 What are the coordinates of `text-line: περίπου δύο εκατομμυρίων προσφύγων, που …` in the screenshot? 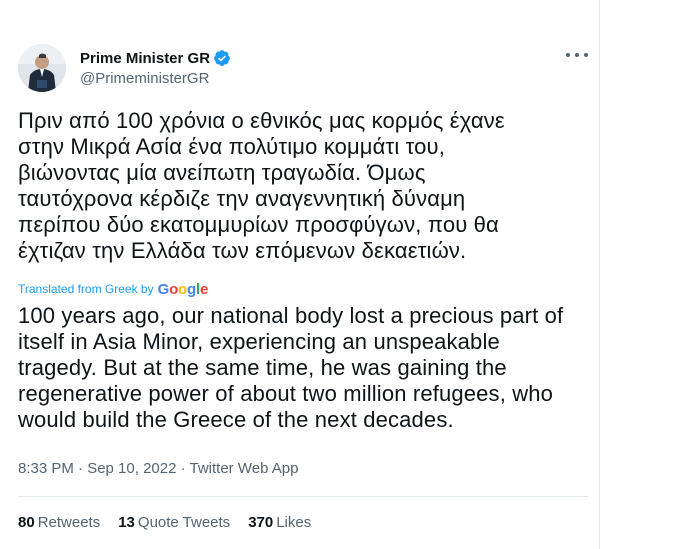 It's located at (258, 224).